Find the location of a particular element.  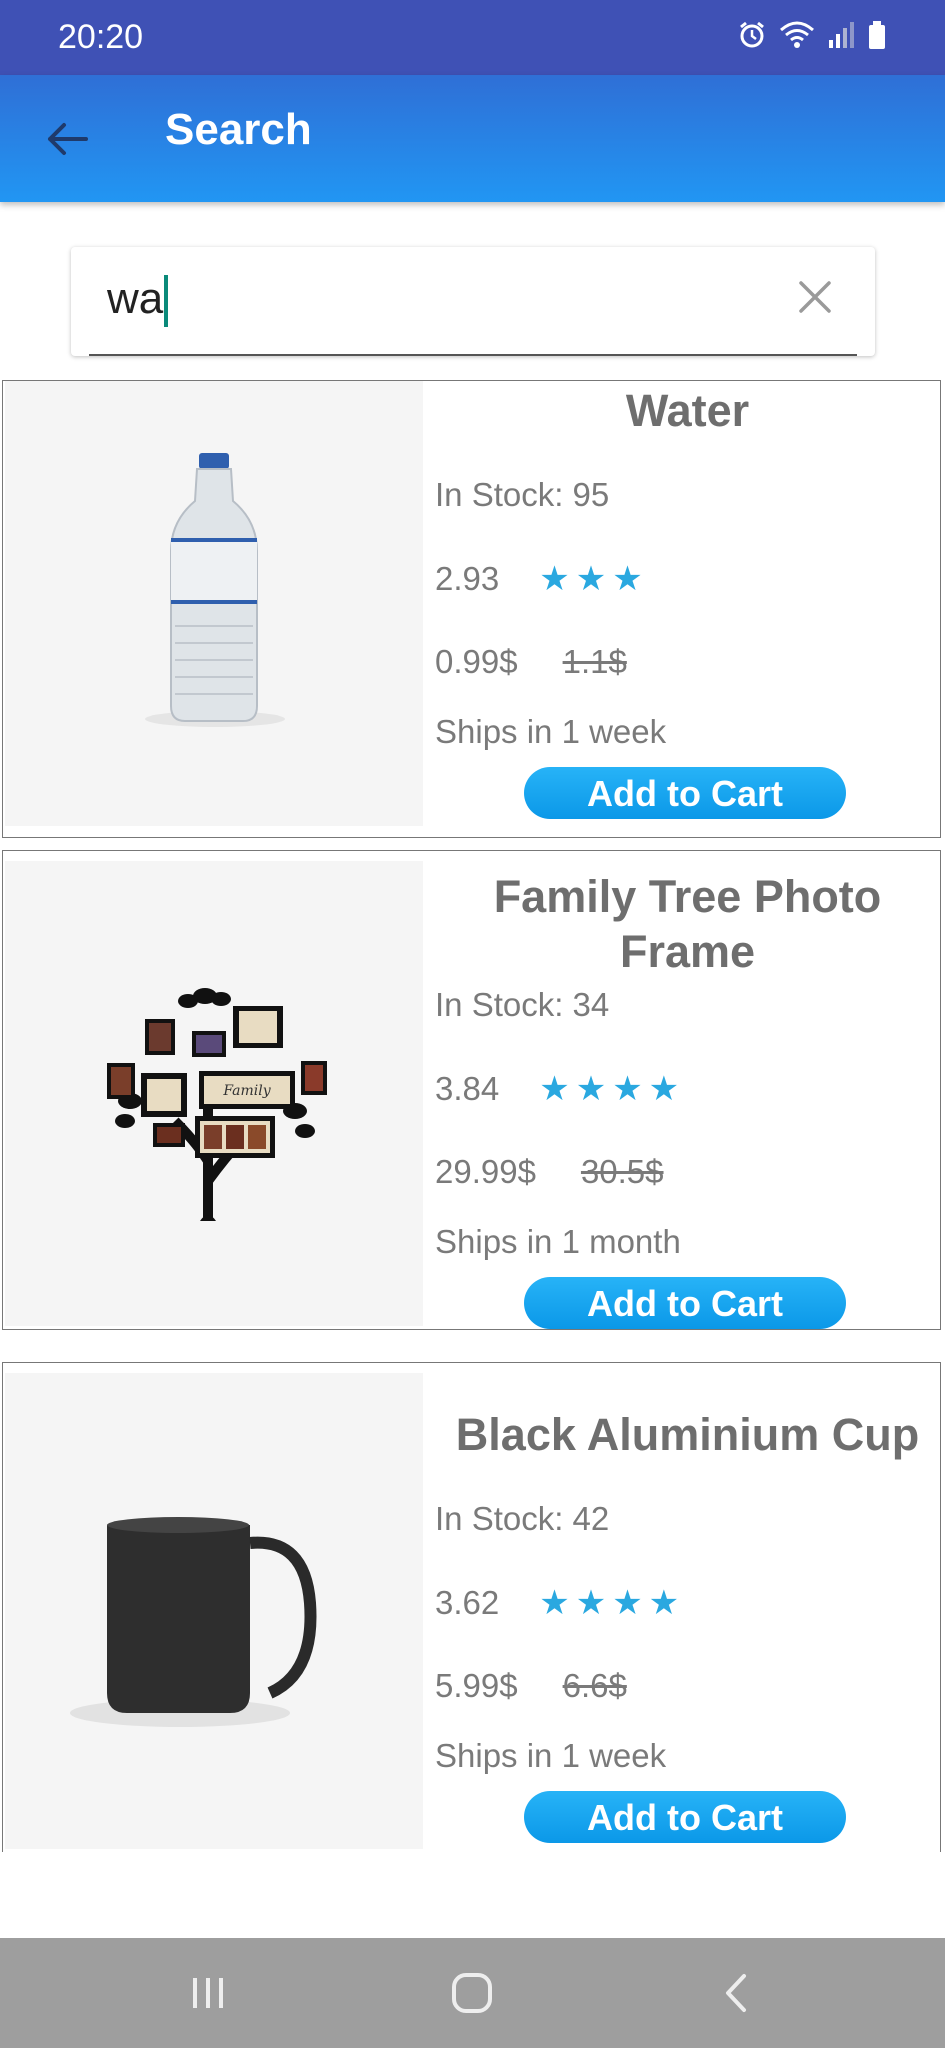

svg-text: Family is located at coordinates (246, 1091).